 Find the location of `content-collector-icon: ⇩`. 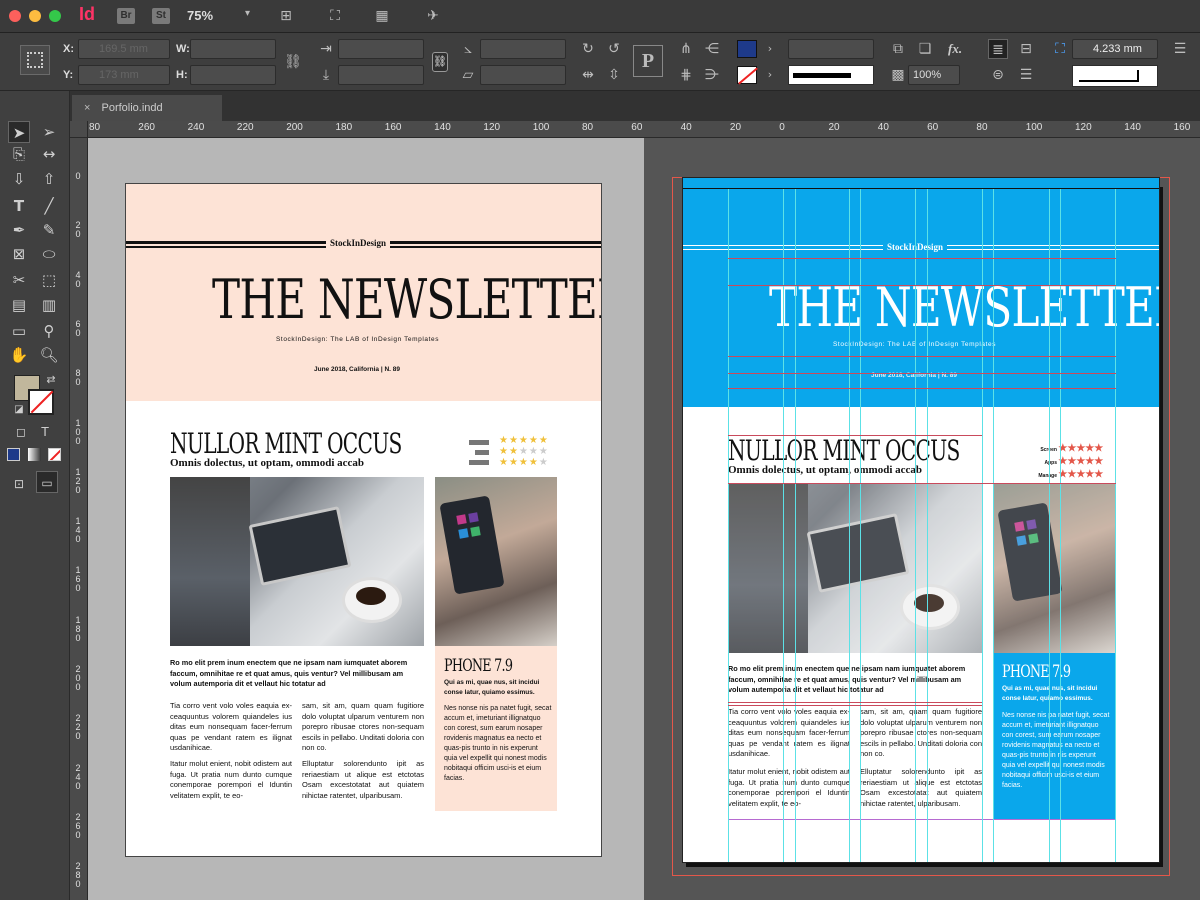

content-collector-icon: ⇩ is located at coordinates (19, 179).